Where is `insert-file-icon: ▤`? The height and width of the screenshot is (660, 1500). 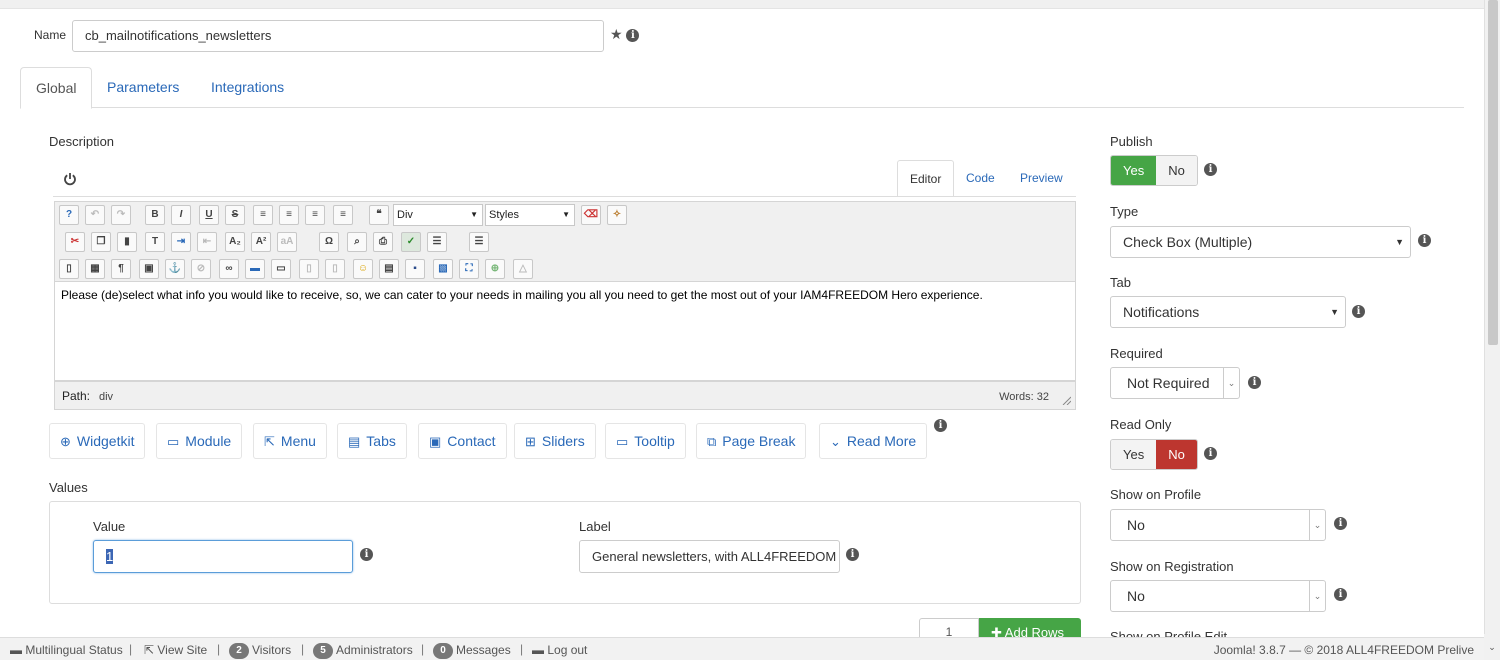
insert-file-icon: ▤ is located at coordinates (389, 269).